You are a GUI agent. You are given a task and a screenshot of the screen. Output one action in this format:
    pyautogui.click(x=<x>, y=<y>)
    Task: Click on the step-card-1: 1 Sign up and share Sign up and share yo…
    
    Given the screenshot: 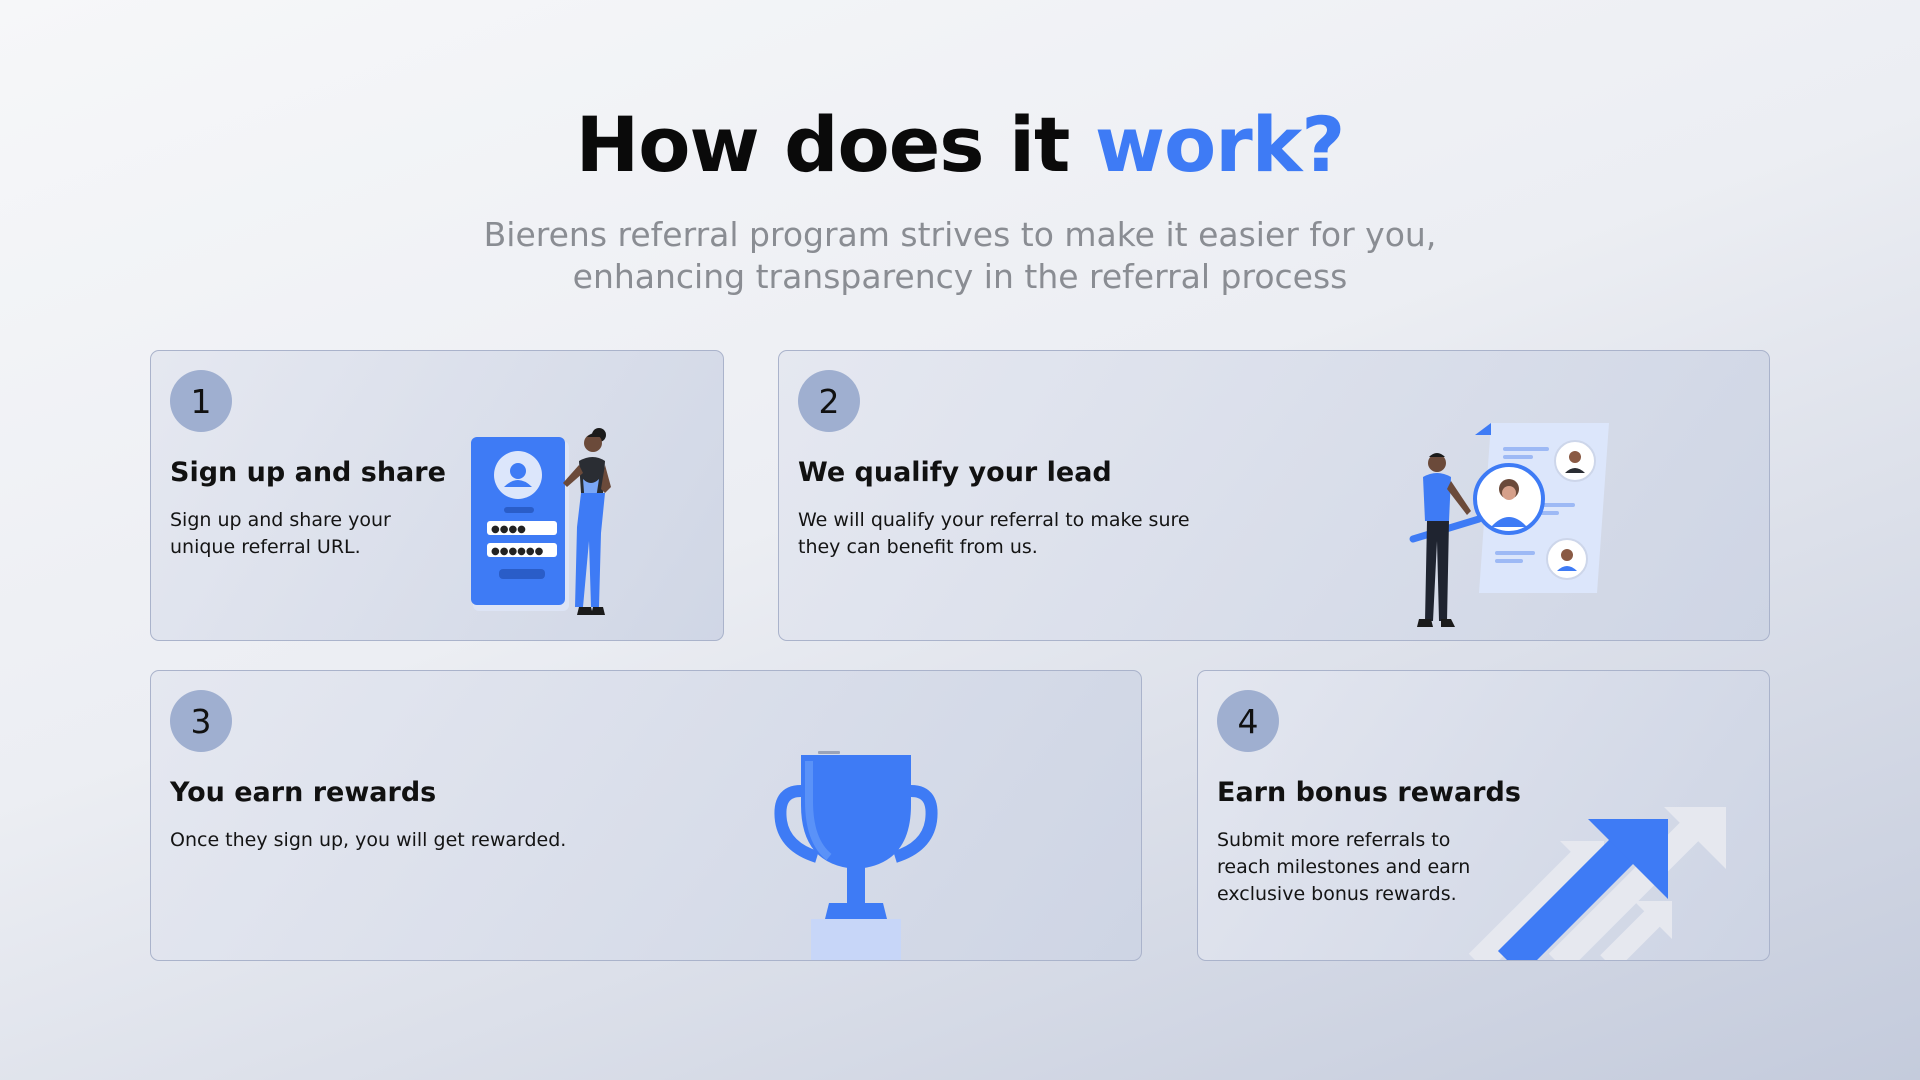 What is the action you would take?
    pyautogui.click(x=437, y=495)
    